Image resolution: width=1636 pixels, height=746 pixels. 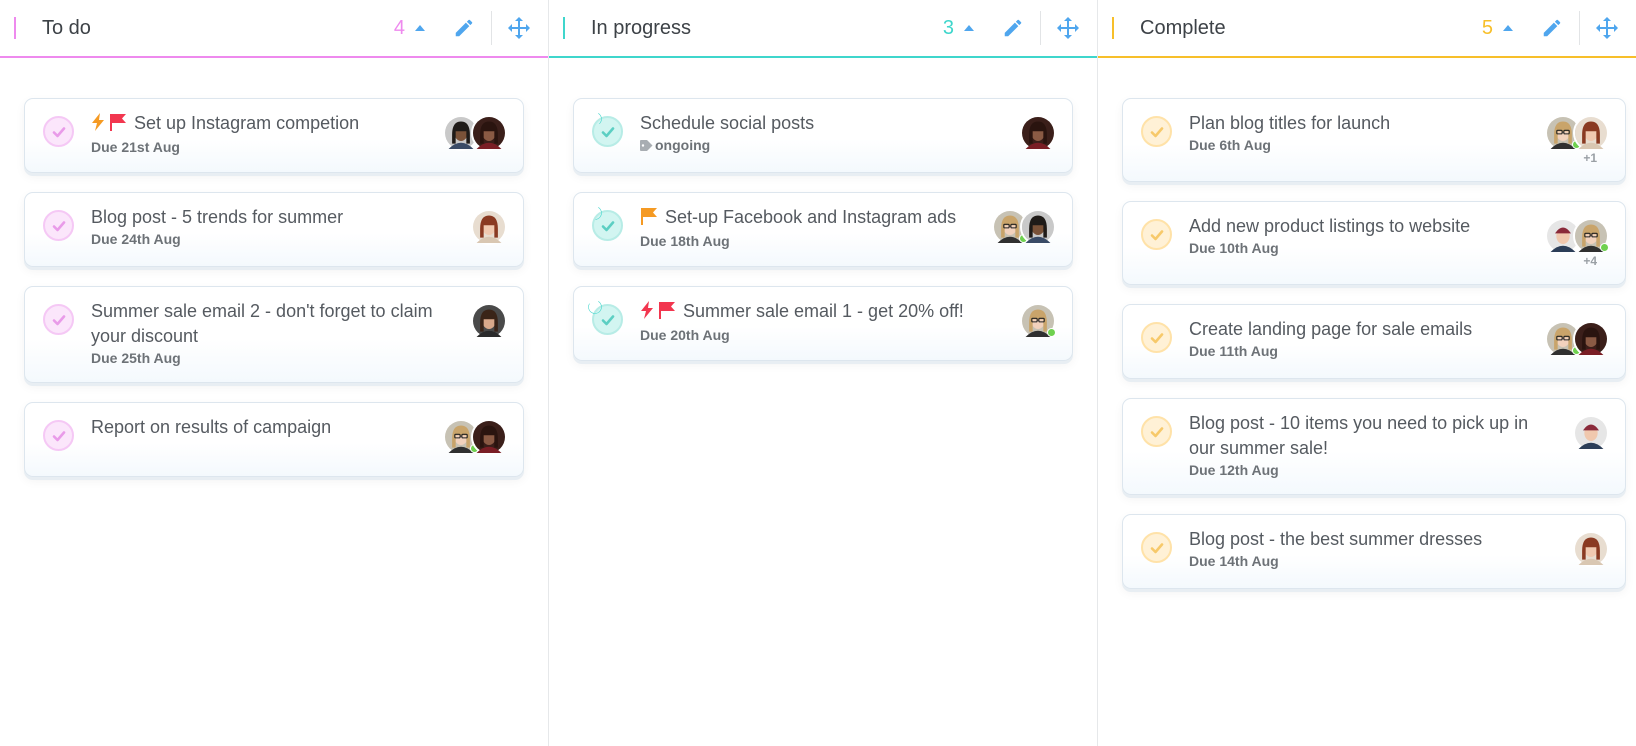 I want to click on task-card: Set up Instagram competion Due 21st Aug, so click(x=274, y=135).